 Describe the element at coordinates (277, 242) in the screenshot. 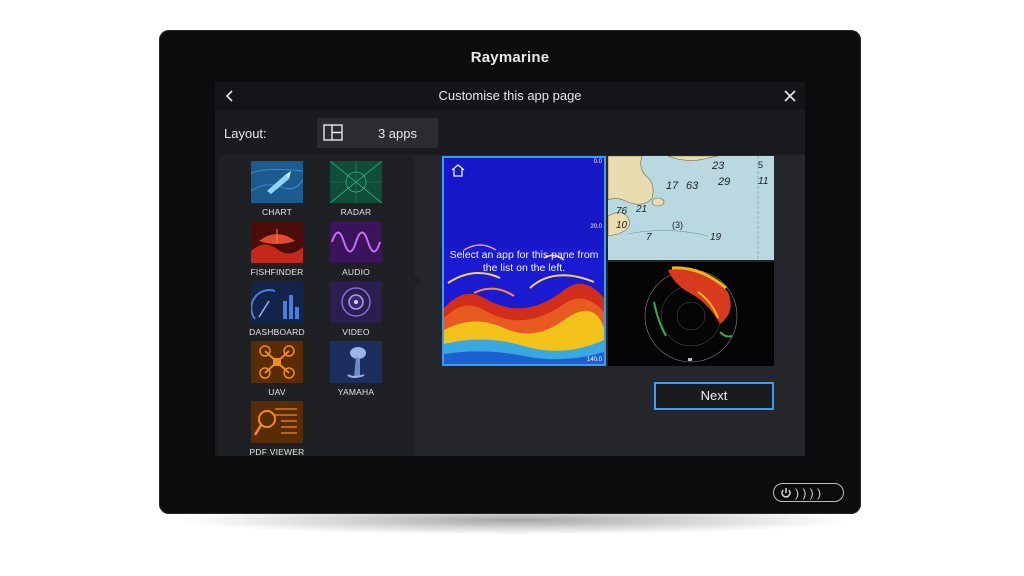

I see `fishfinder-app-icon` at that location.